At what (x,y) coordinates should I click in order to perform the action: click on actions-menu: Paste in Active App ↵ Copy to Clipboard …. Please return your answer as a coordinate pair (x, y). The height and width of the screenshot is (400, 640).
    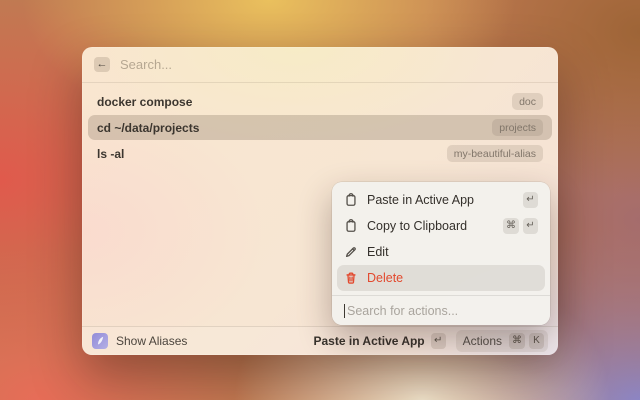
    Looking at the image, I should click on (441, 253).